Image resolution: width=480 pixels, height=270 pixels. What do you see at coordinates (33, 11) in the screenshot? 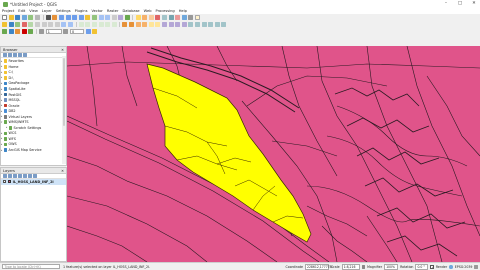
I see `menu-view: View` at bounding box center [33, 11].